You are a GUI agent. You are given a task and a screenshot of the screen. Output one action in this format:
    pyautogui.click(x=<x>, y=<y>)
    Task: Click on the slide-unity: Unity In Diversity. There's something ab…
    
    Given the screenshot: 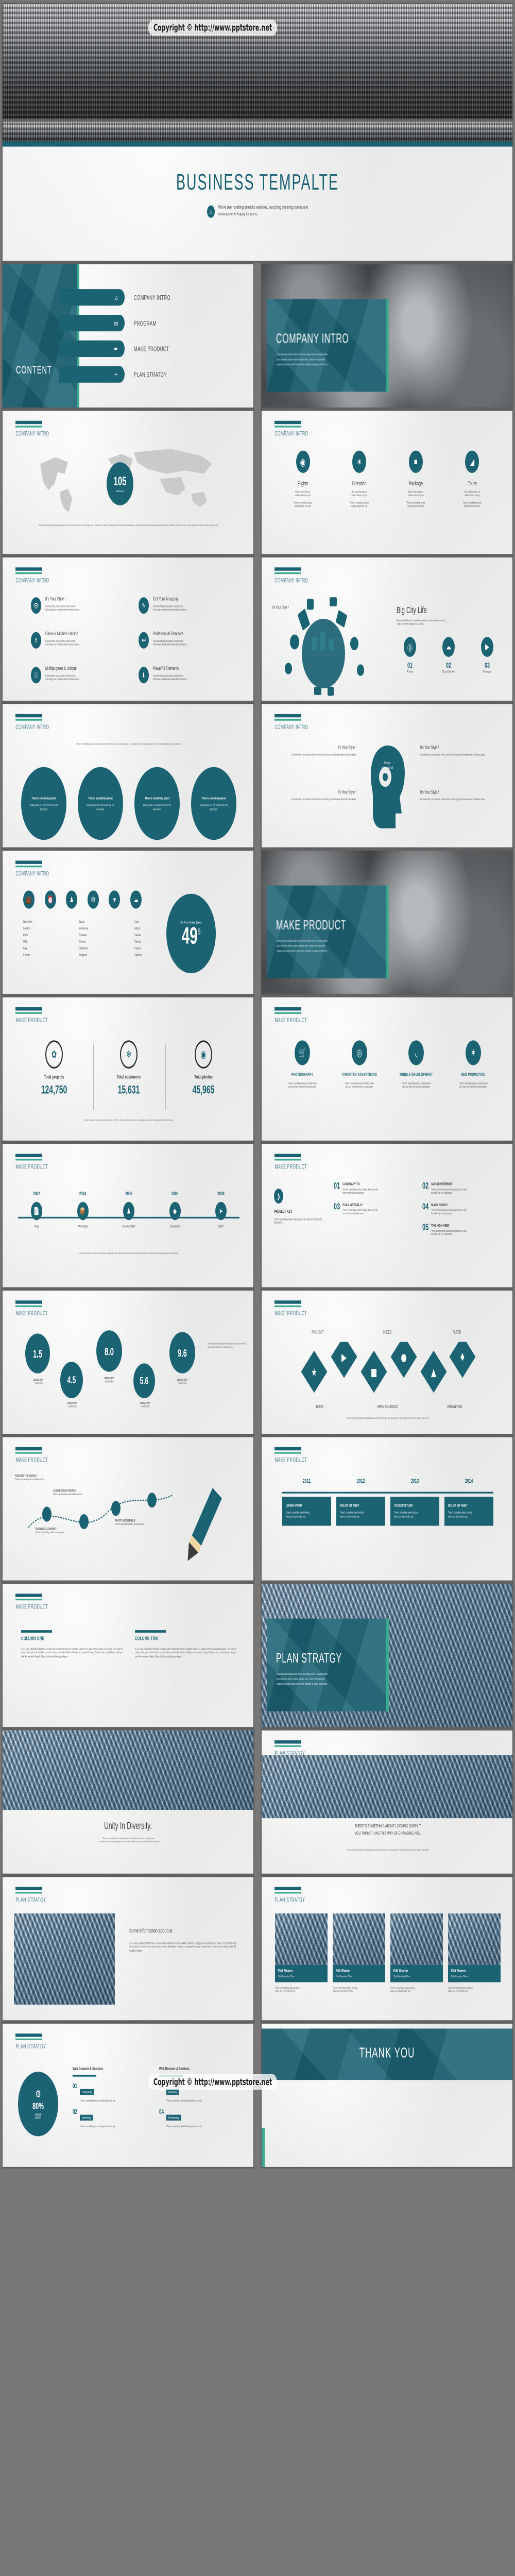 What is the action you would take?
    pyautogui.click(x=128, y=1802)
    